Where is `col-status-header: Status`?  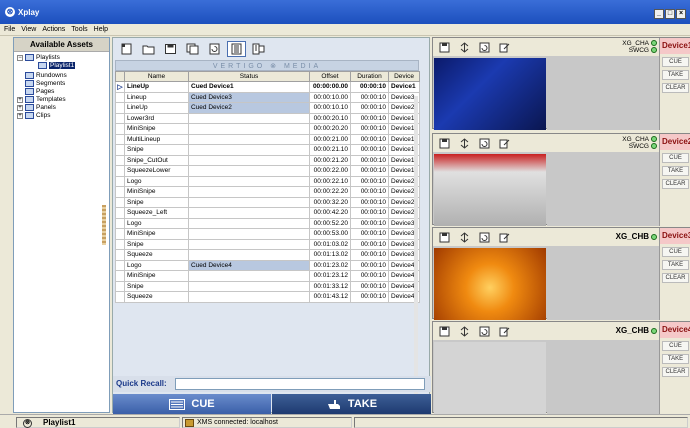 col-status-header: Status is located at coordinates (249, 76).